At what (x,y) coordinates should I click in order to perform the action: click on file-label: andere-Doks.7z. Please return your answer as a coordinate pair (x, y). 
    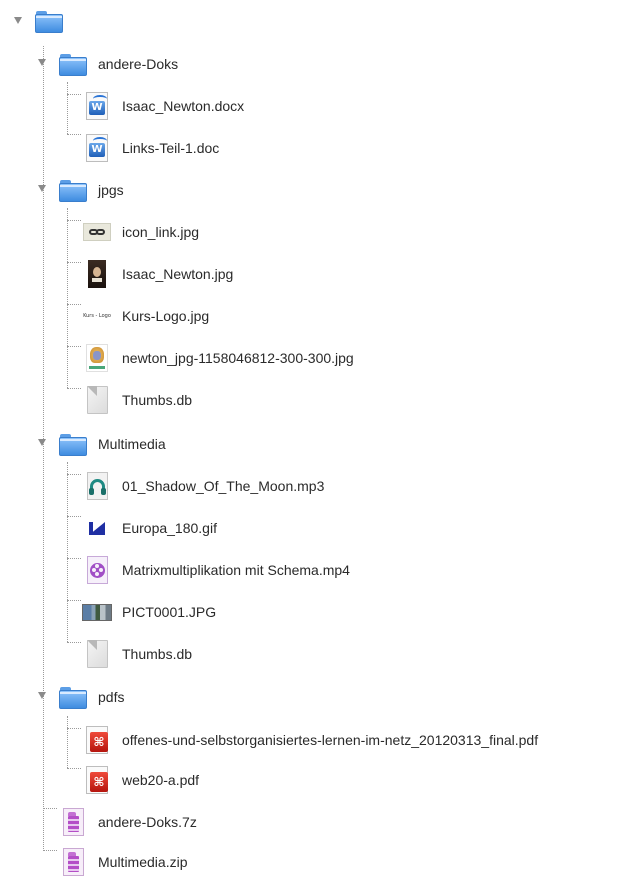
    Looking at the image, I should click on (147, 822).